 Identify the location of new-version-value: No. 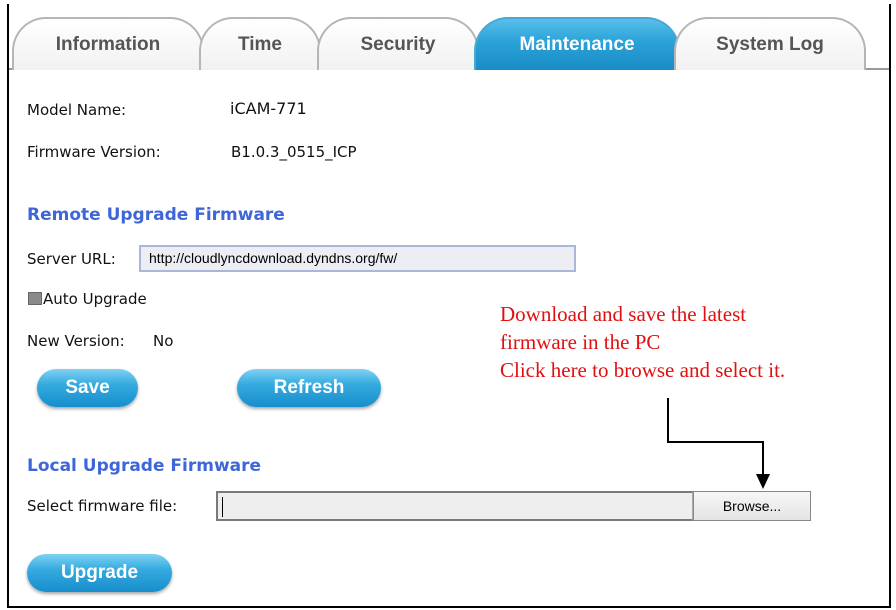
(163, 341).